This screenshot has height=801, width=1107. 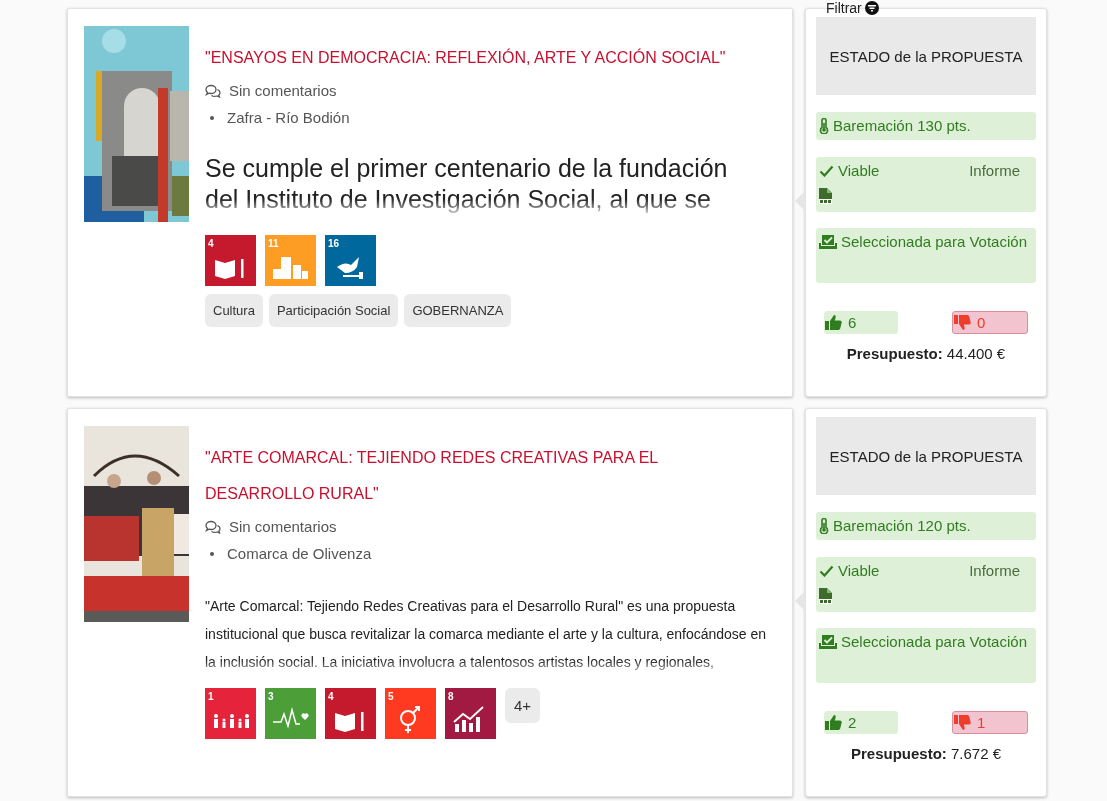 What do you see at coordinates (844, 8) in the screenshot?
I see `filter-button: Filtrar` at bounding box center [844, 8].